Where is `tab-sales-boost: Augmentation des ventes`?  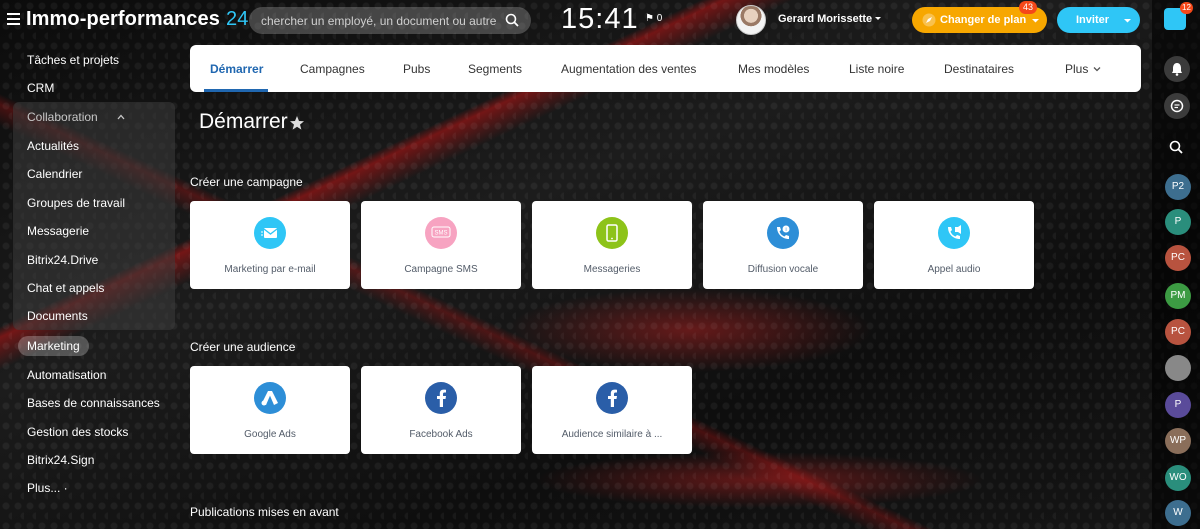
tab-sales-boost: Augmentation des ventes is located at coordinates (628, 69).